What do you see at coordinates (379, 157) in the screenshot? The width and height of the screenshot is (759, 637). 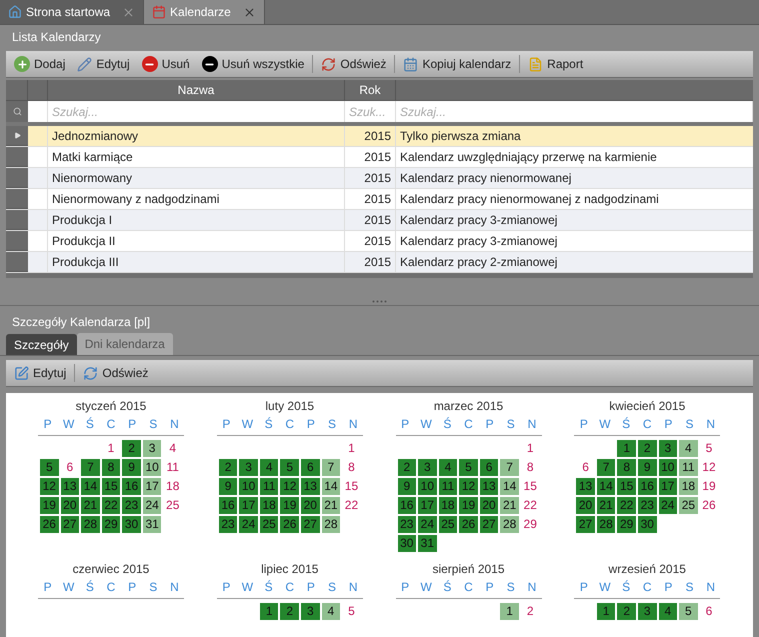 I see `table-row: Matki karmiące 2015 Kalendarz uwzględniający przerwę na karmienie` at bounding box center [379, 157].